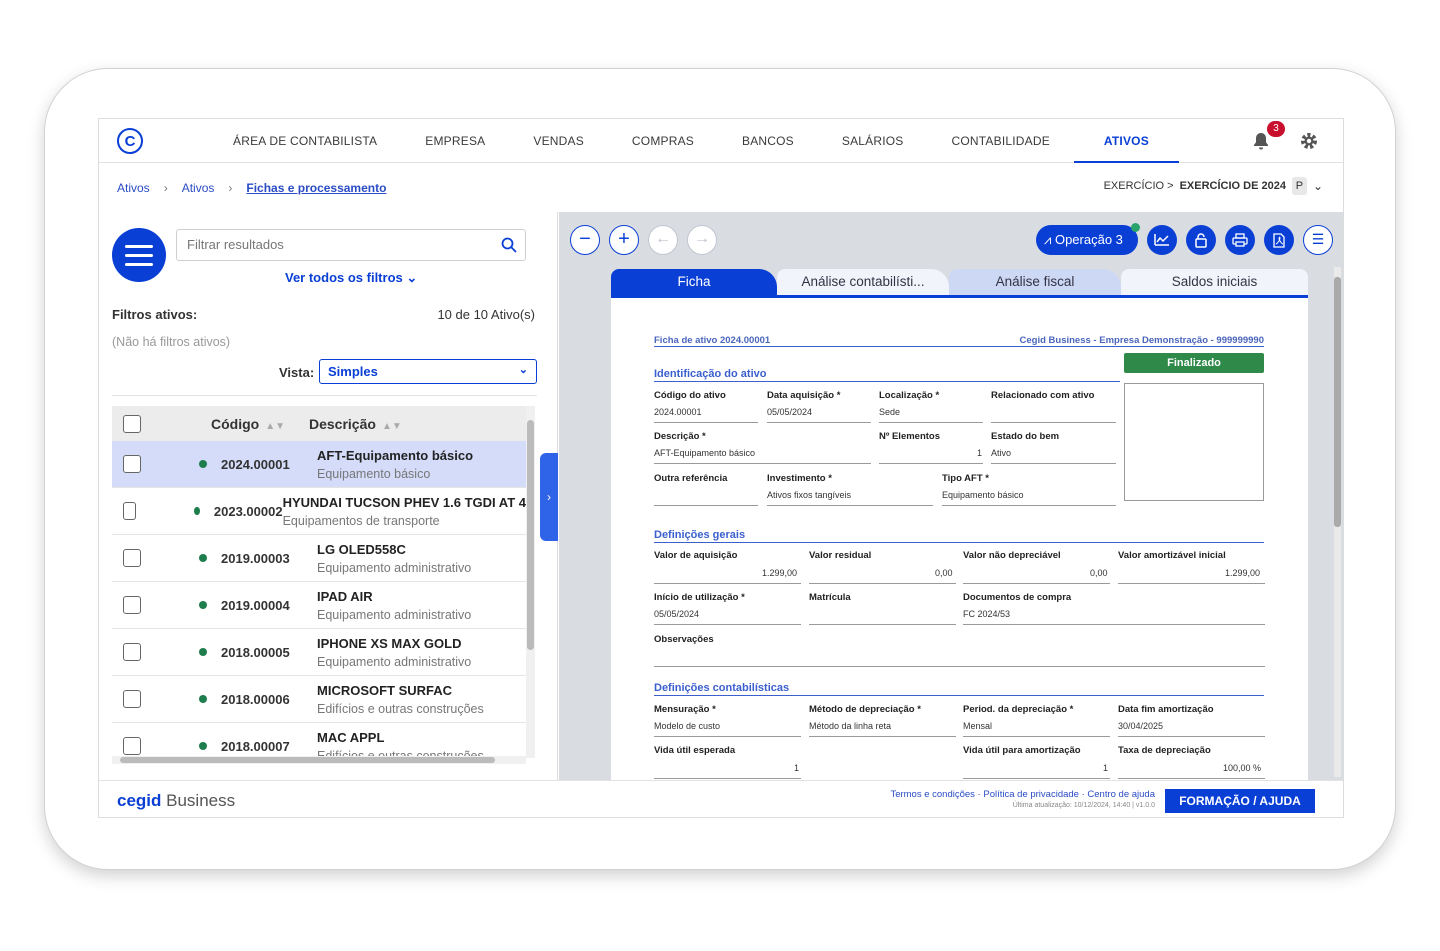 Image resolution: width=1440 pixels, height=951 pixels. I want to click on operacao-button: ⩘ Operação 3, so click(1087, 240).